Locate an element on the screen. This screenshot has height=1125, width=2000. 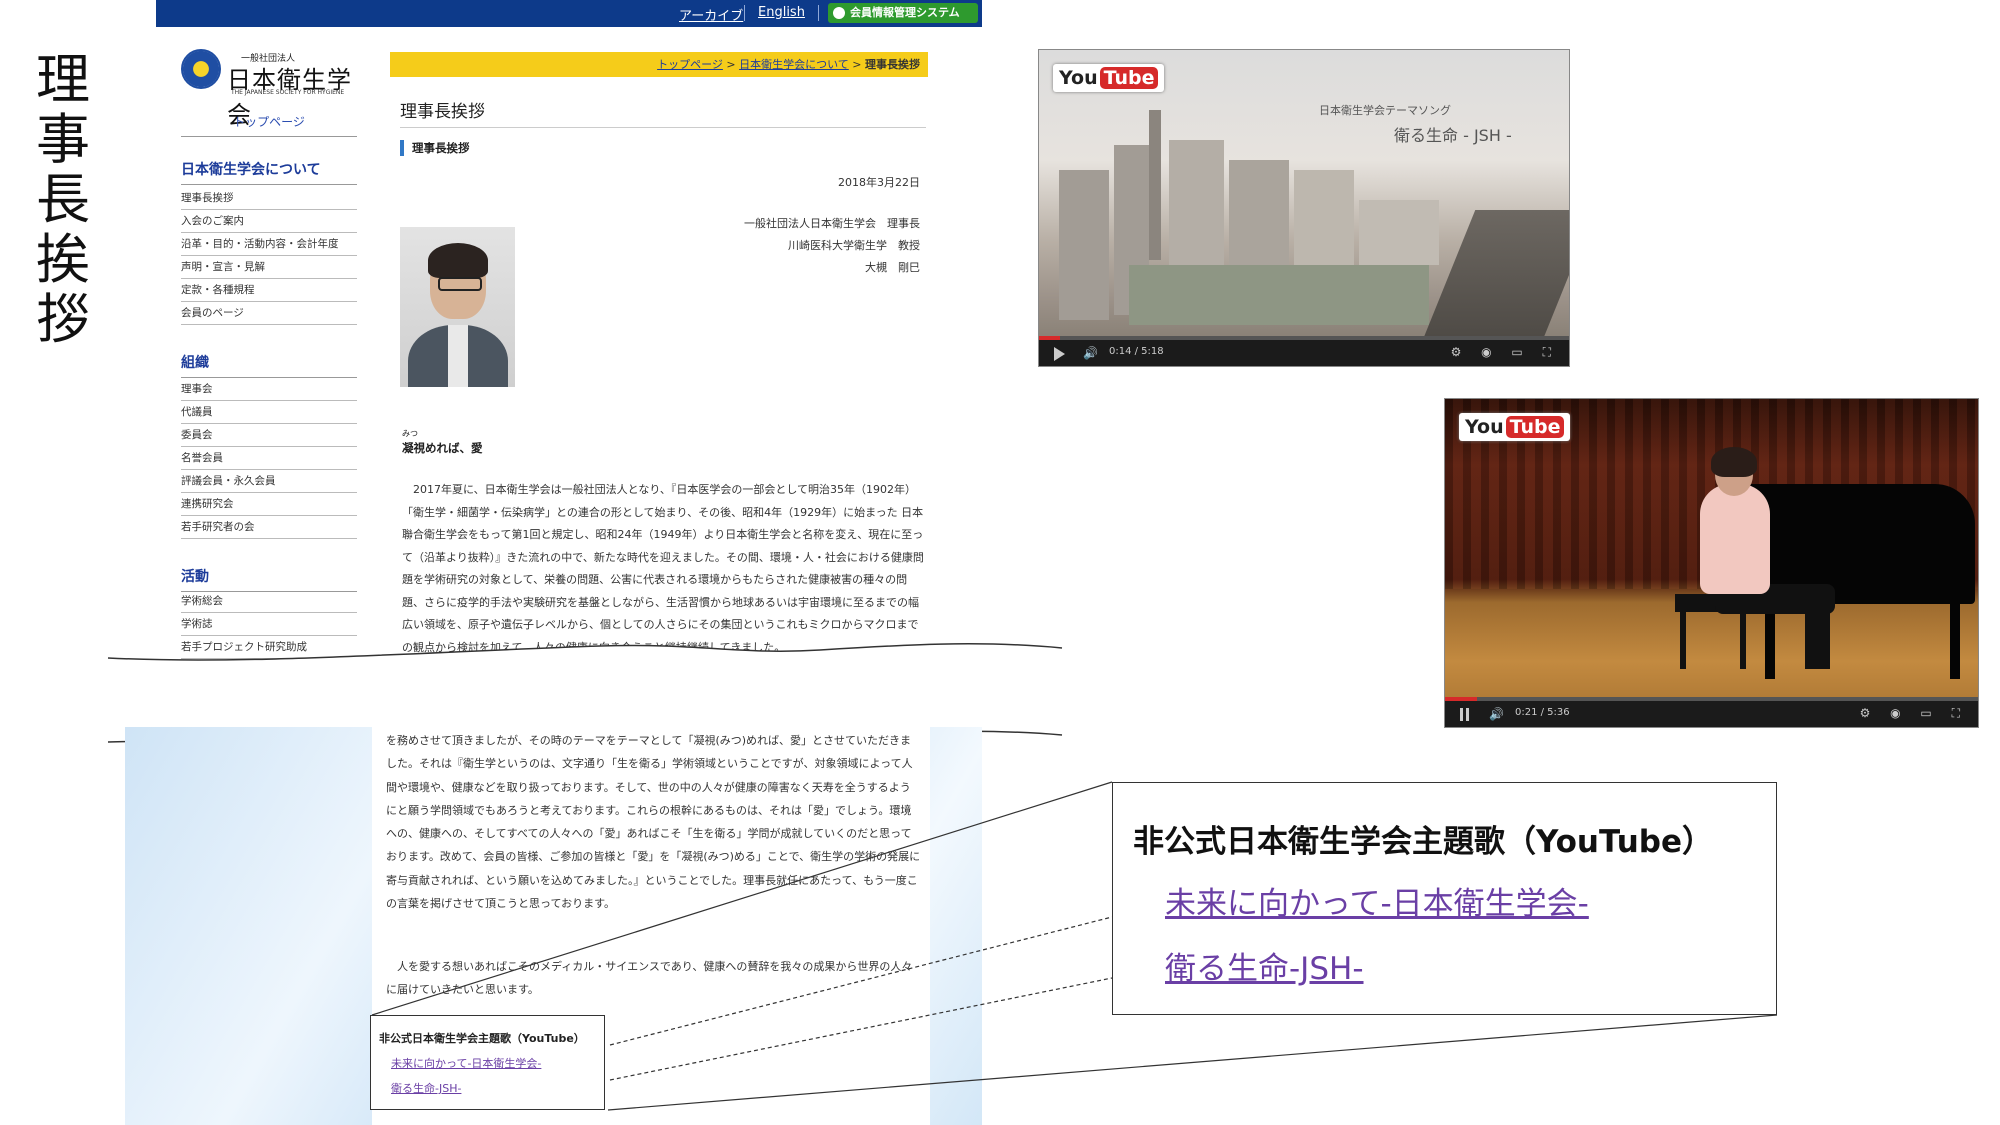
callout-link-mirai: 未来に向かって-日本衛生学会- is located at coordinates (1377, 900).